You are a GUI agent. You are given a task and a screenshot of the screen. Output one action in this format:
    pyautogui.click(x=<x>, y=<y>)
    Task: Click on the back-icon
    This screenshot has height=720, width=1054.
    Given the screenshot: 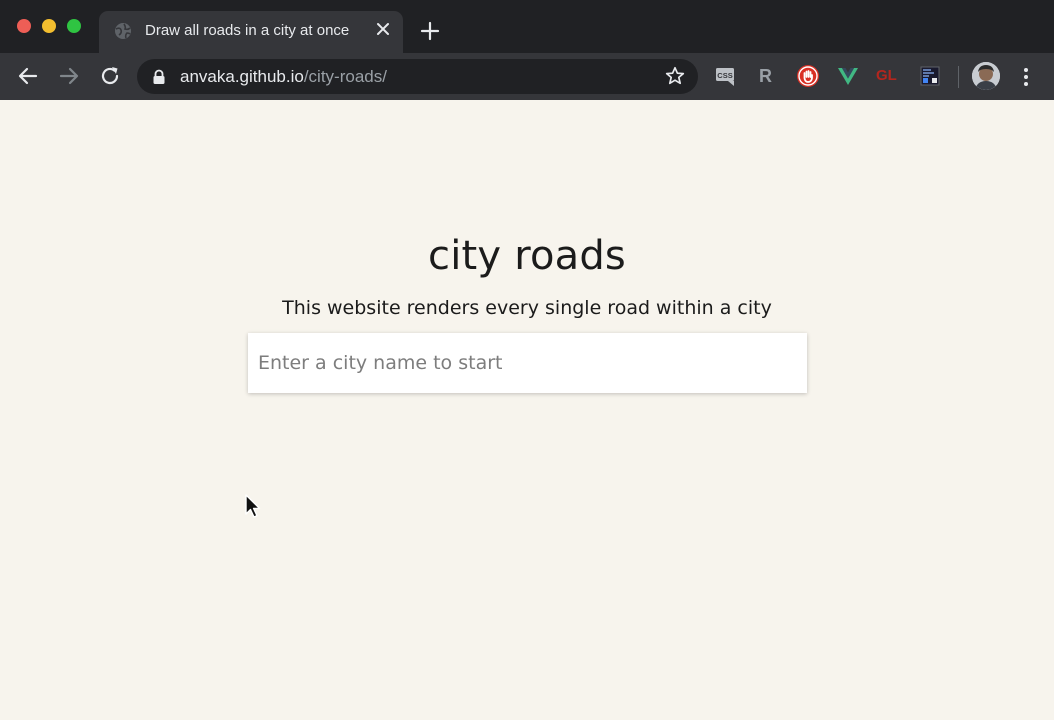 What is the action you would take?
    pyautogui.click(x=28, y=76)
    